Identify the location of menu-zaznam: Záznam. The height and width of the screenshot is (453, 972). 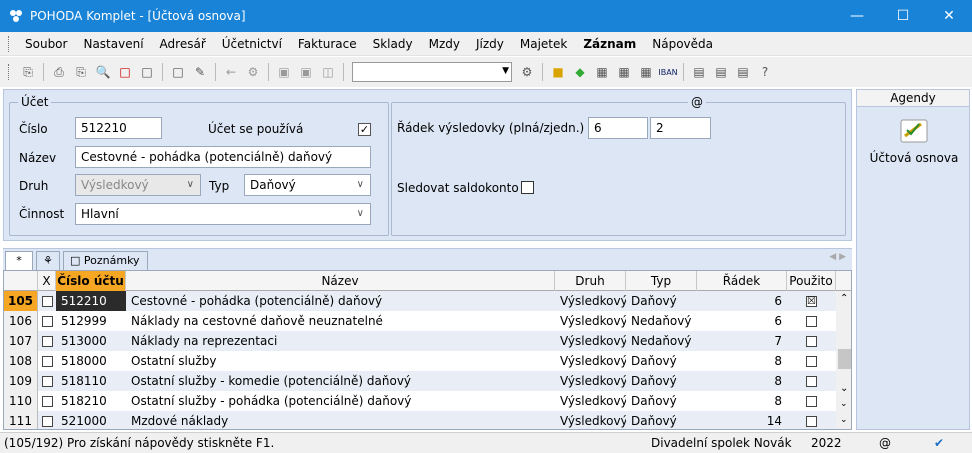
(609, 44).